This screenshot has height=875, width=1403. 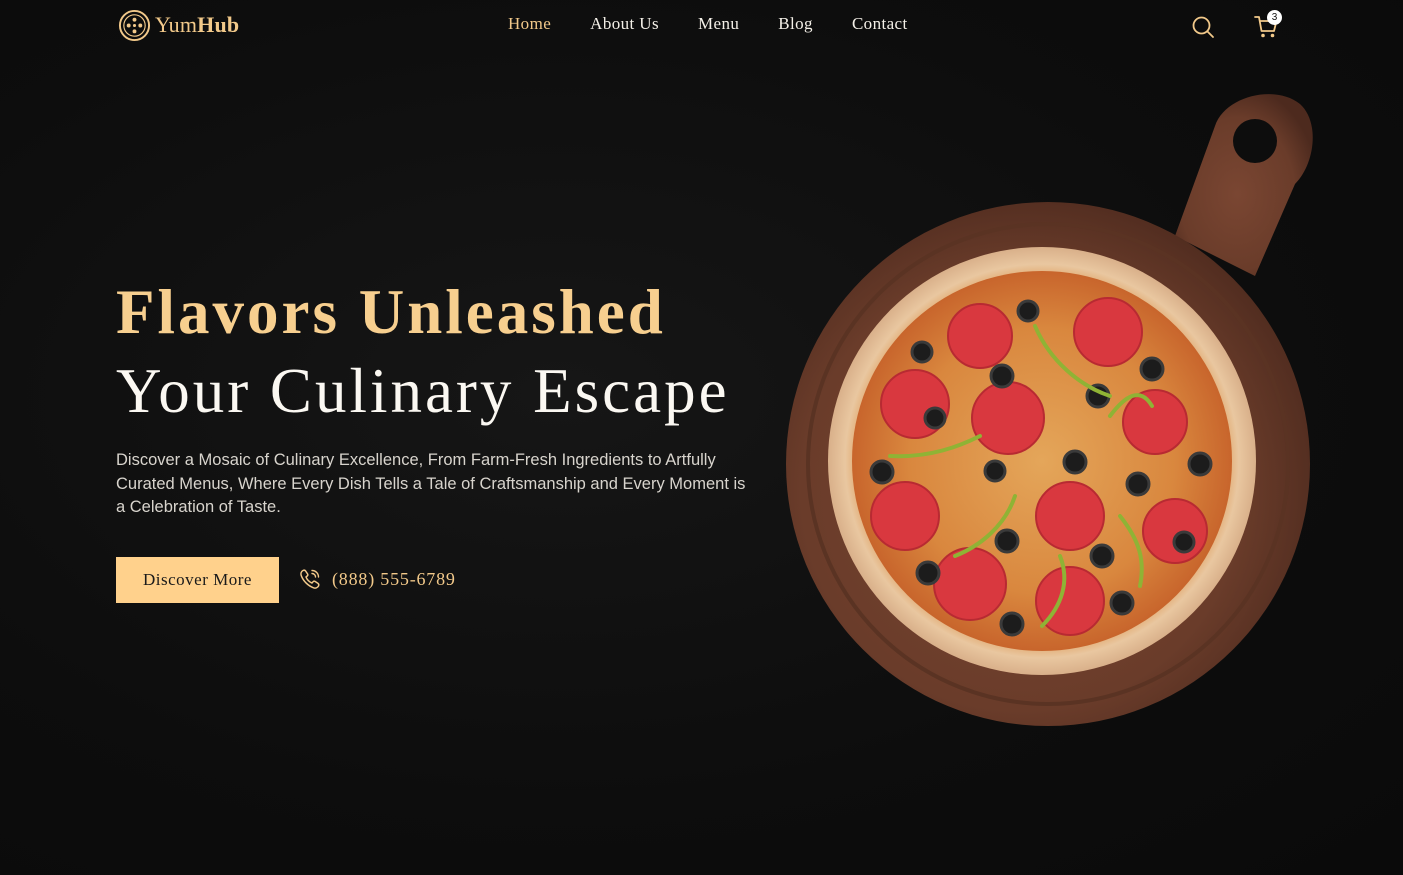 What do you see at coordinates (423, 391) in the screenshot?
I see `hero-title-line2: Your Culinary Escape` at bounding box center [423, 391].